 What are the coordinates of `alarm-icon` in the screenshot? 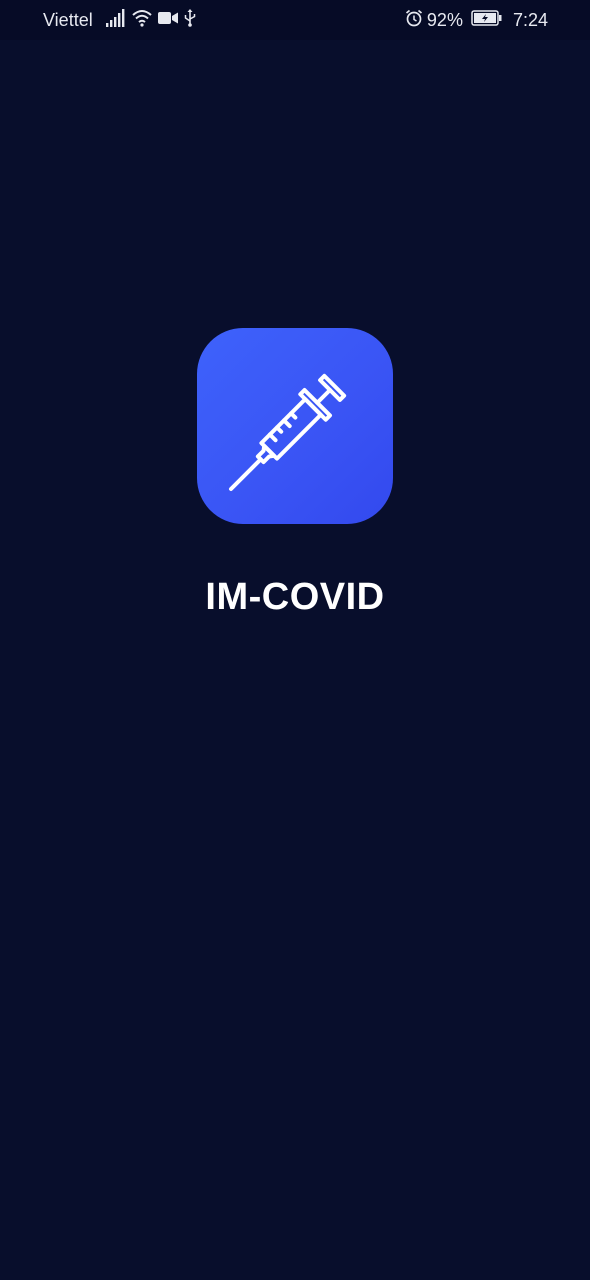 It's located at (414, 20).